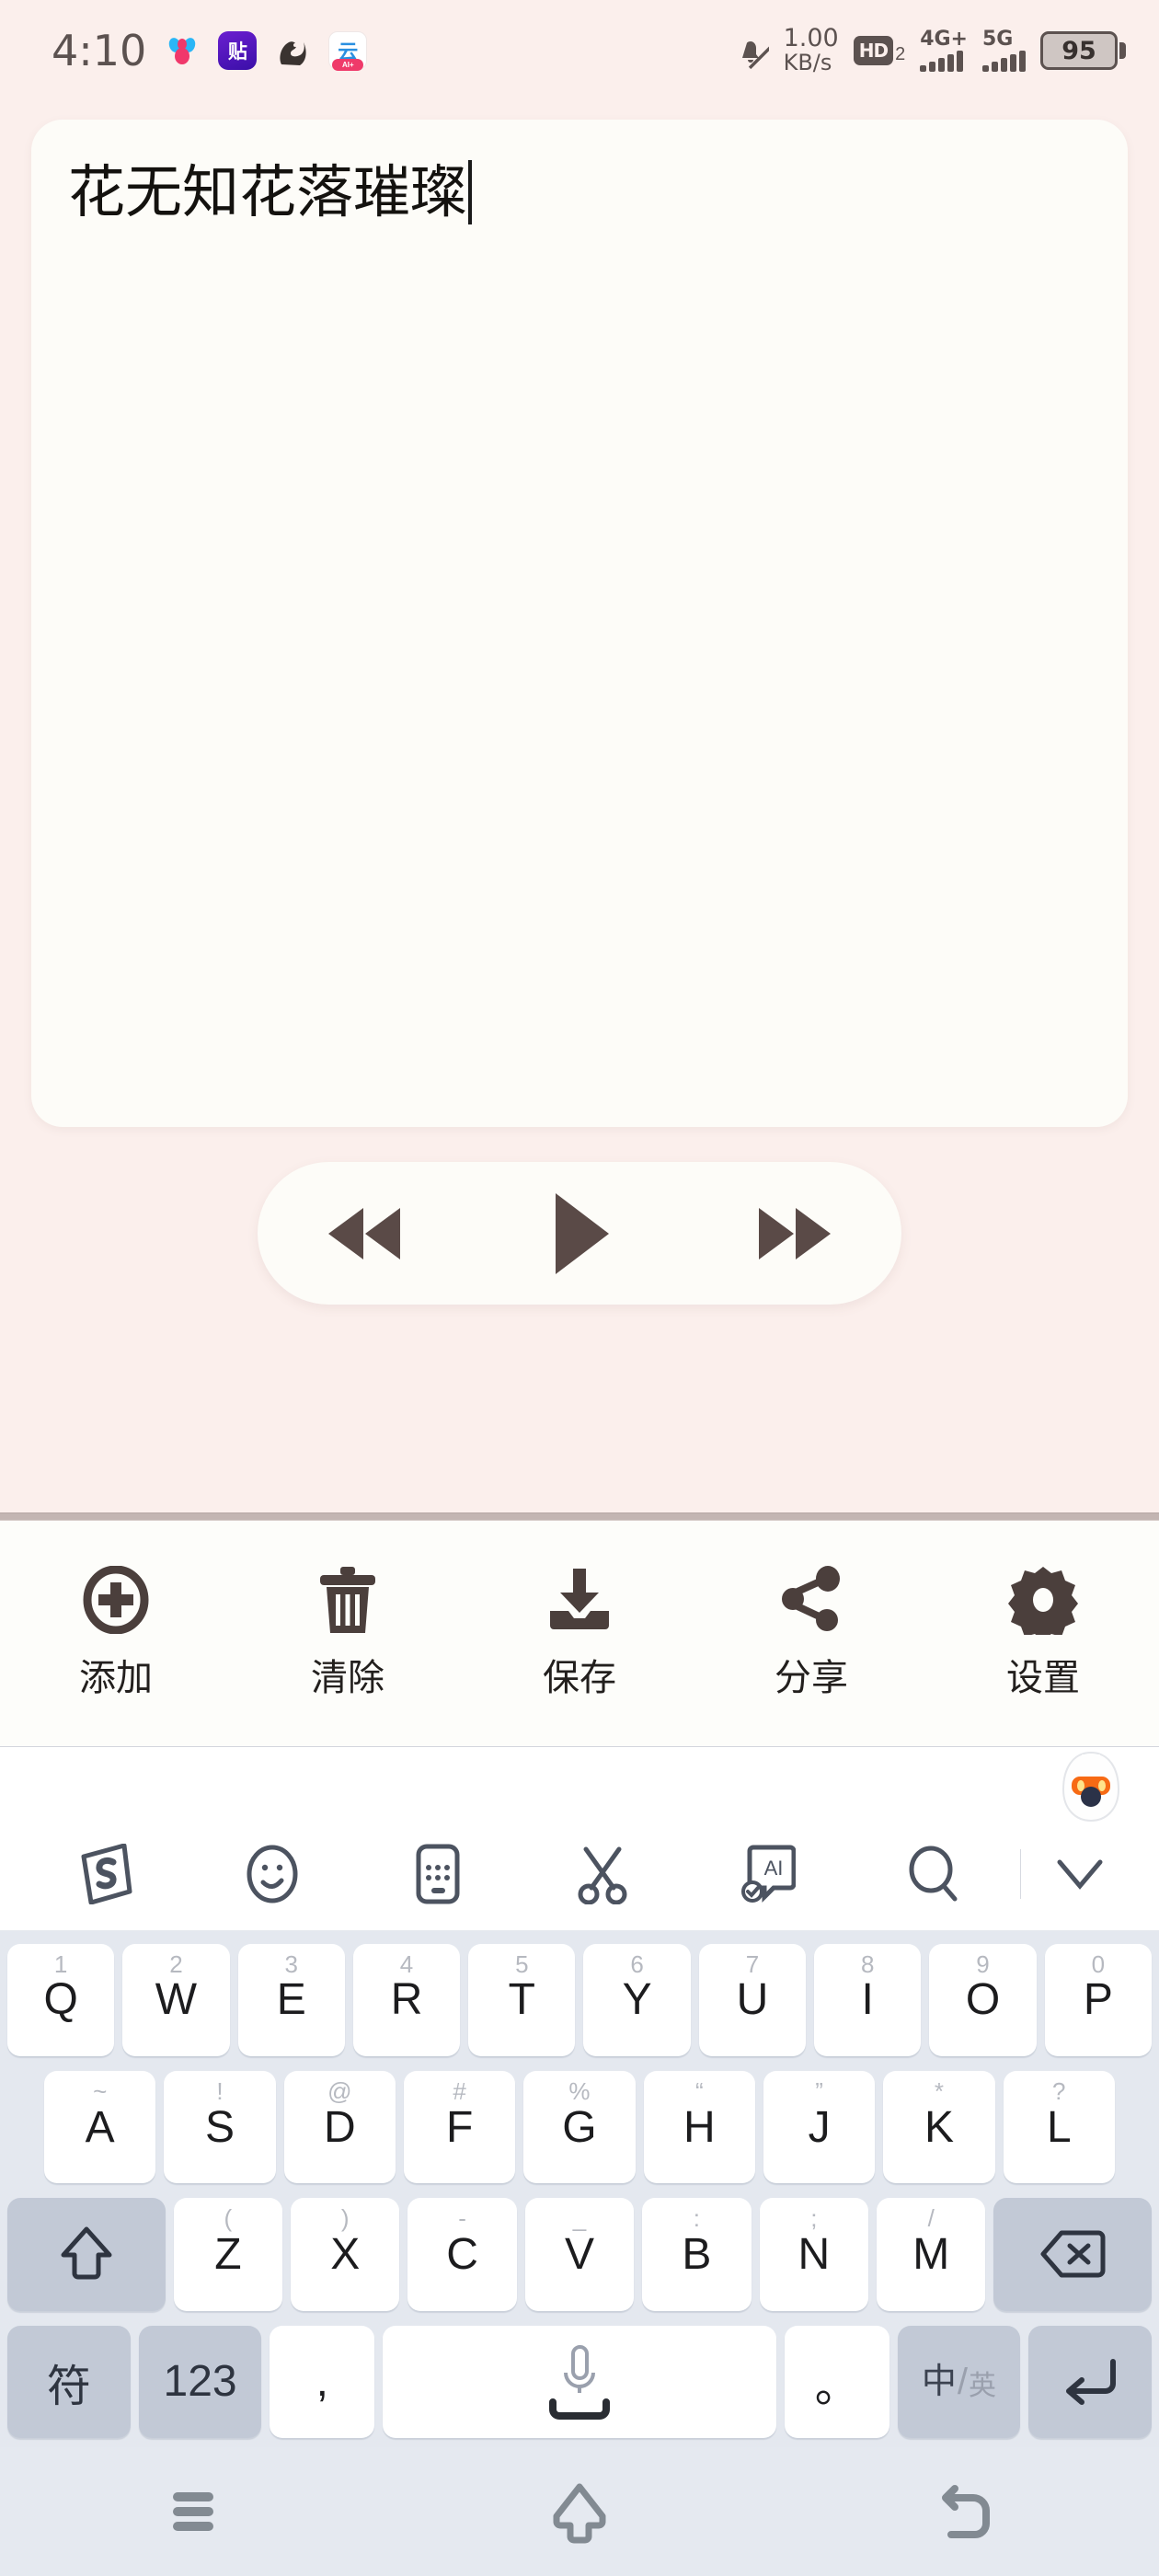 The width and height of the screenshot is (1159, 2576). I want to click on key-p: 0P, so click(1098, 1999).